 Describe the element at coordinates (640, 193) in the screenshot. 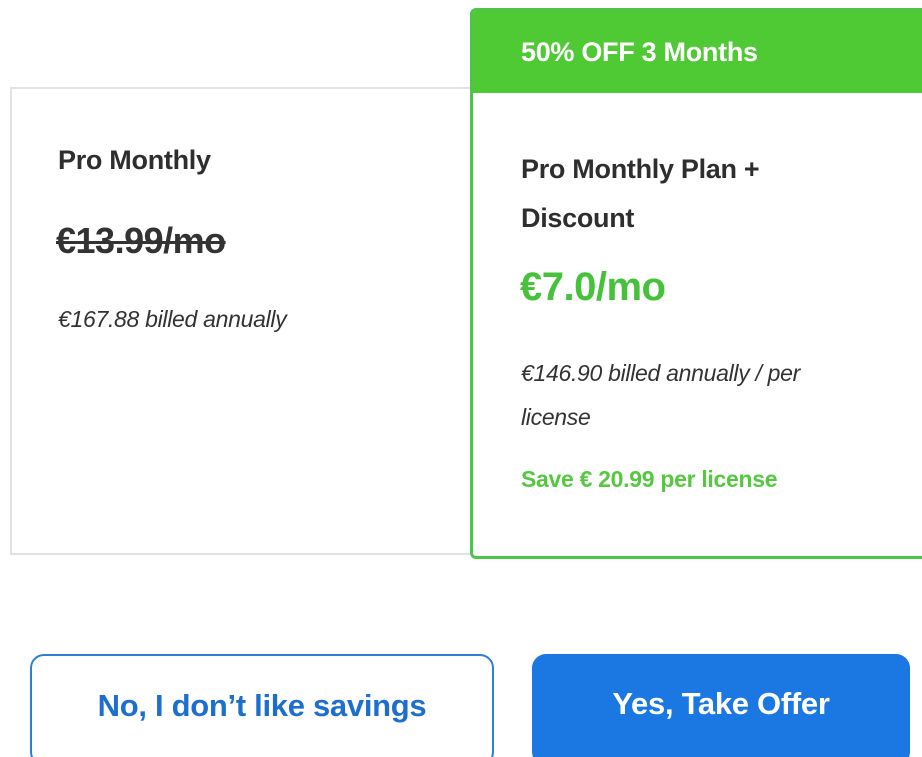

I see `plan-name: Pro Monthly Plan + Discount` at that location.